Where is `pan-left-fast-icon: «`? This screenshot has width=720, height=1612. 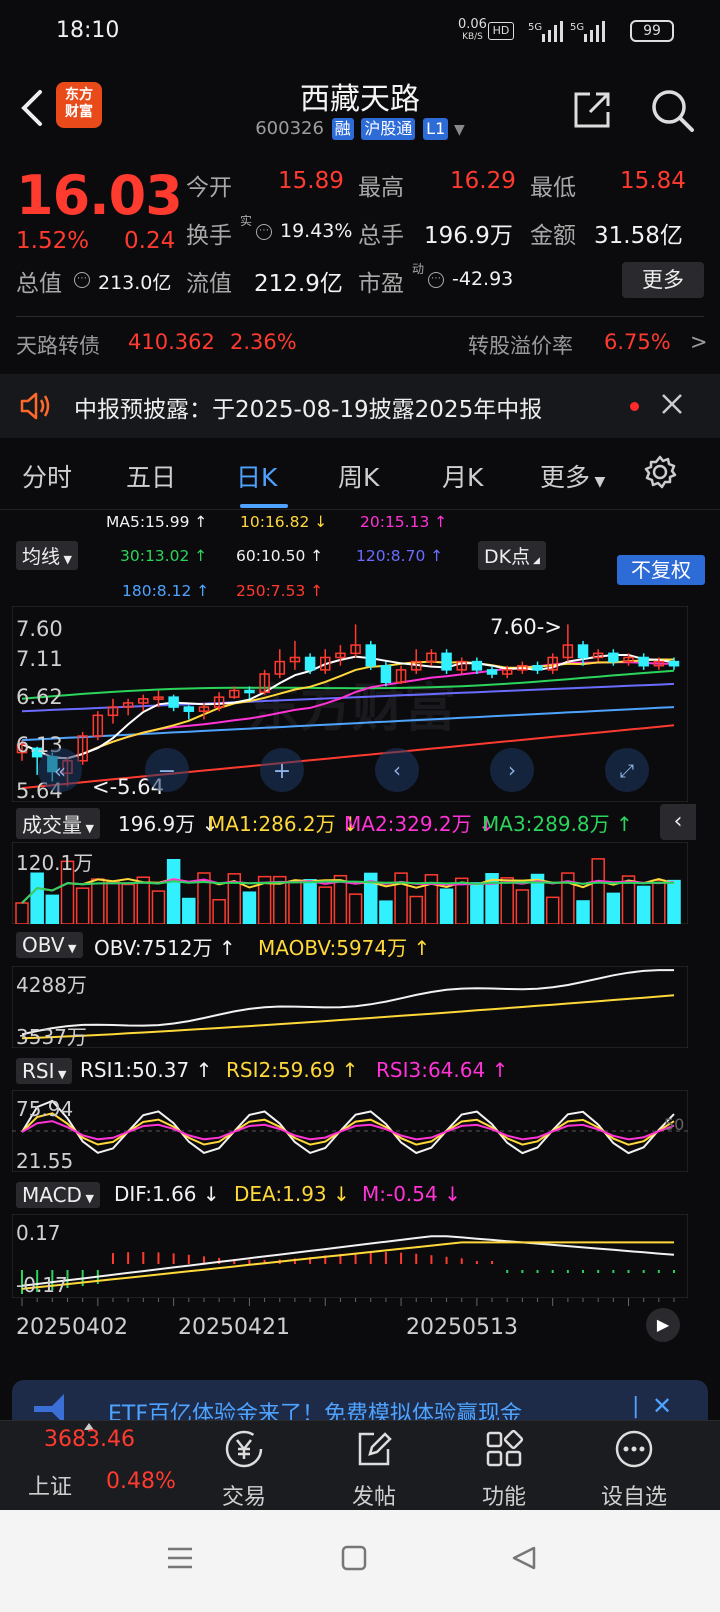 pan-left-fast-icon: « is located at coordinates (60, 770).